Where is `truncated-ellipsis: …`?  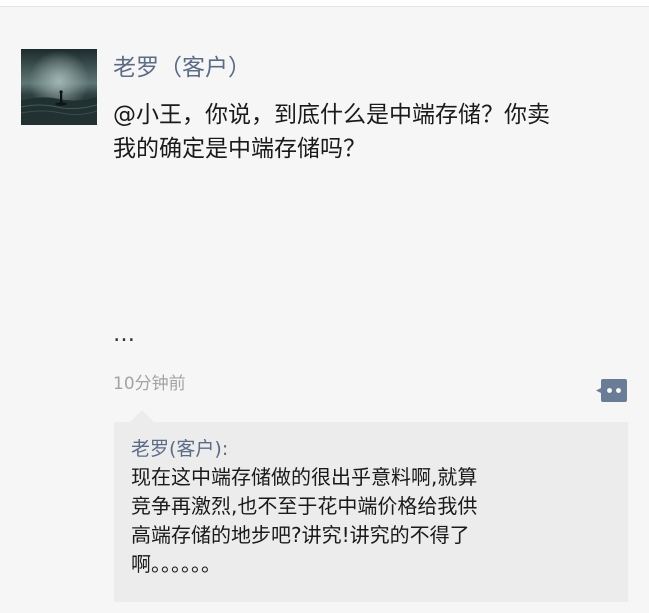 truncated-ellipsis: … is located at coordinates (124, 334).